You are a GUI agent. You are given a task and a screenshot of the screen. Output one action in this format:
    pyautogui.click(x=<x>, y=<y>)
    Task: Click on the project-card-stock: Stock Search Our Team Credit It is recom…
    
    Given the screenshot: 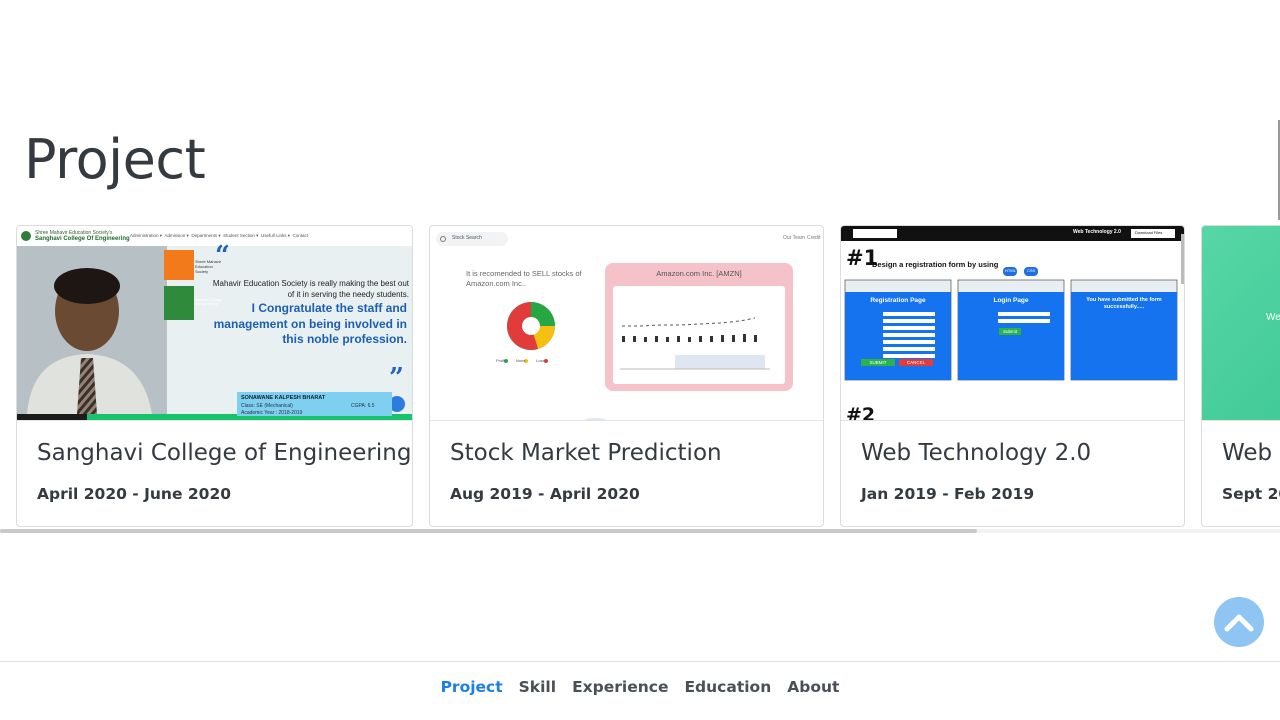 What is the action you would take?
    pyautogui.click(x=626, y=376)
    